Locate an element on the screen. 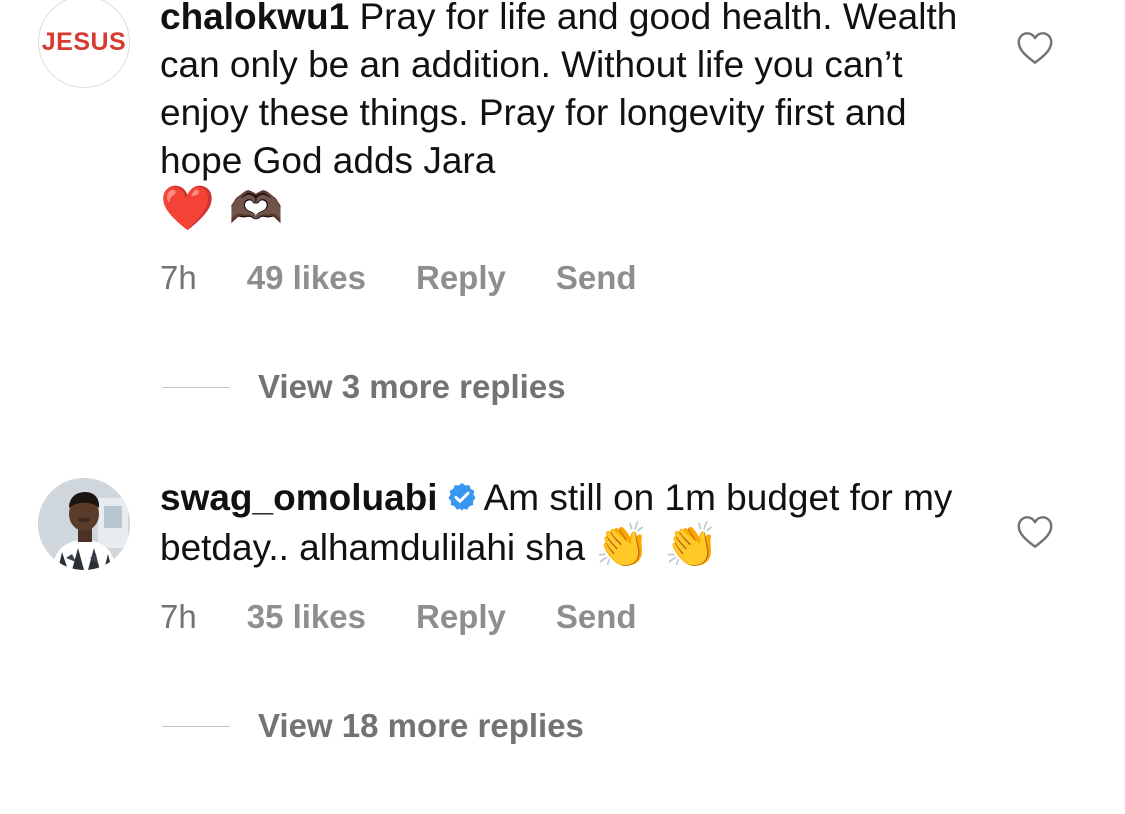 Image resolution: width=1125 pixels, height=814 pixels. divider-line is located at coordinates (196, 726).